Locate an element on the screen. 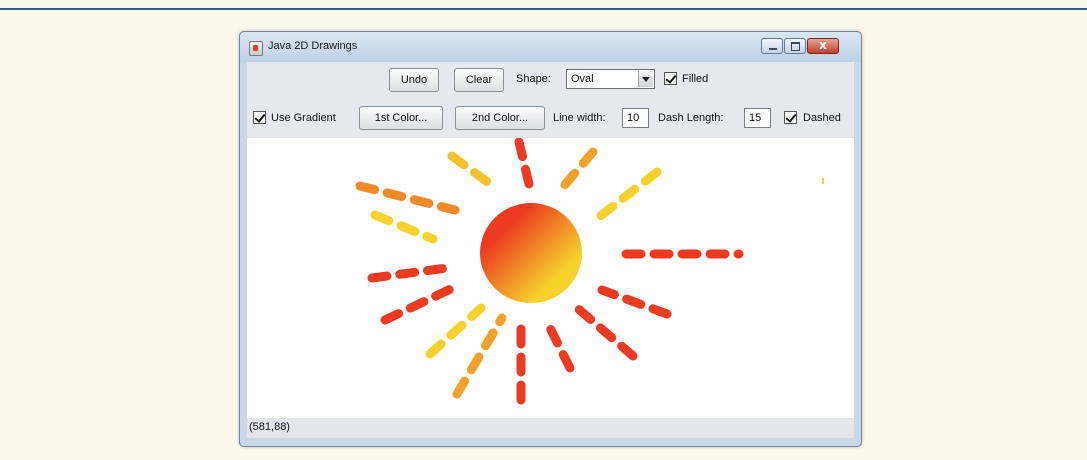 This screenshot has height=460, width=1087. sun-oval is located at coordinates (531, 253).